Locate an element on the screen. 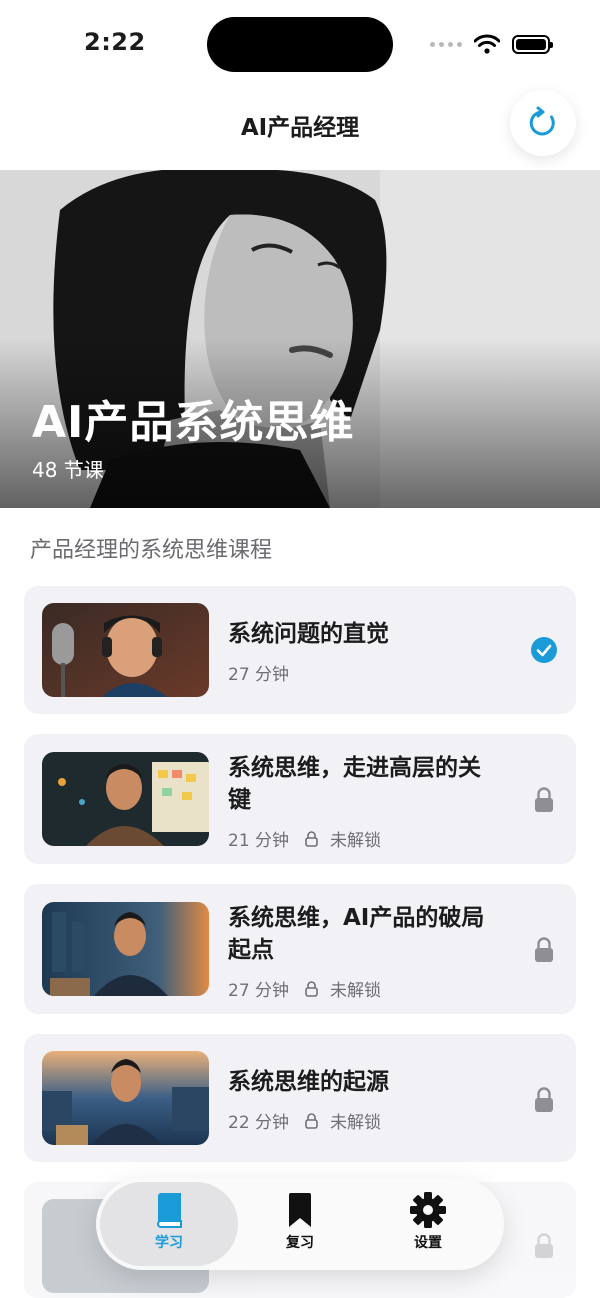  status-time: 2:22 is located at coordinates (115, 42).